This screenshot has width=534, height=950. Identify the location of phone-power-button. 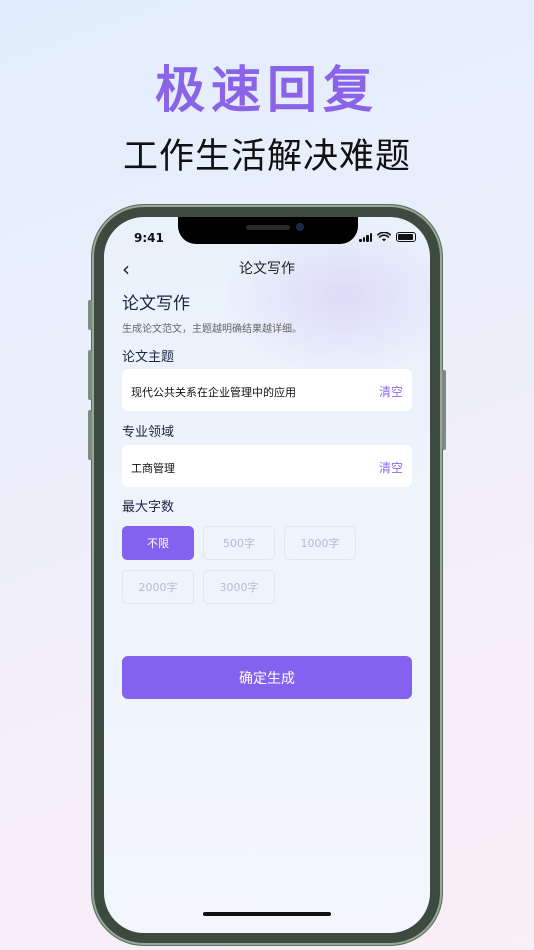
(444, 410).